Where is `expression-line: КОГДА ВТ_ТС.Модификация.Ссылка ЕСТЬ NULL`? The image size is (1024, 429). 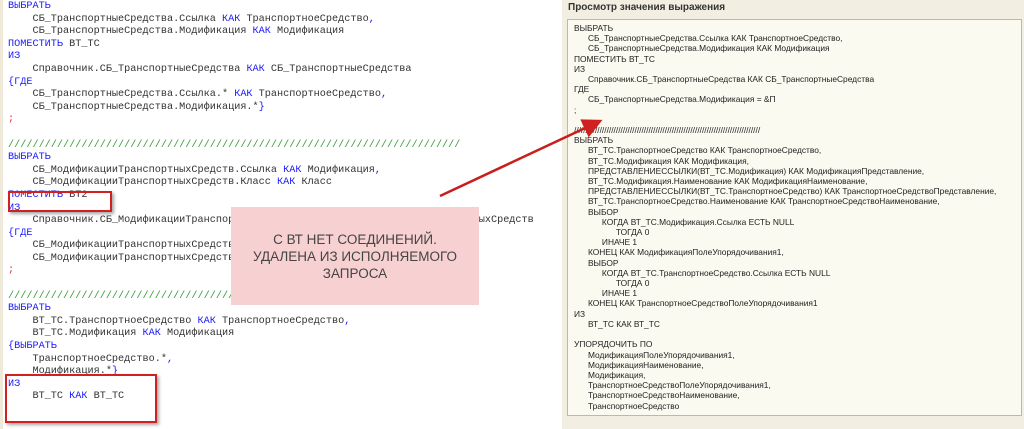 expression-line: КОГДА ВТ_ТС.Модификация.Ссылка ЕСТЬ NULL is located at coordinates (684, 221).